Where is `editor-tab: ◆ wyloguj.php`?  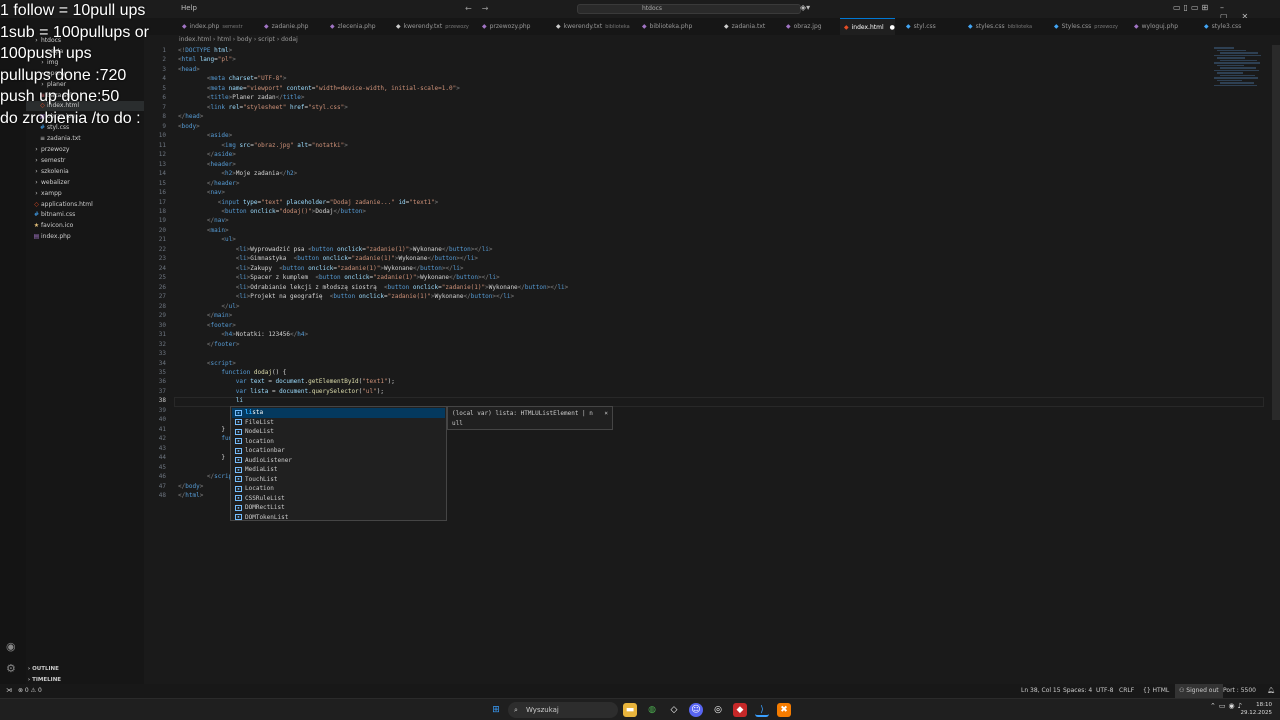 editor-tab: ◆ wyloguj.php is located at coordinates (1154, 26).